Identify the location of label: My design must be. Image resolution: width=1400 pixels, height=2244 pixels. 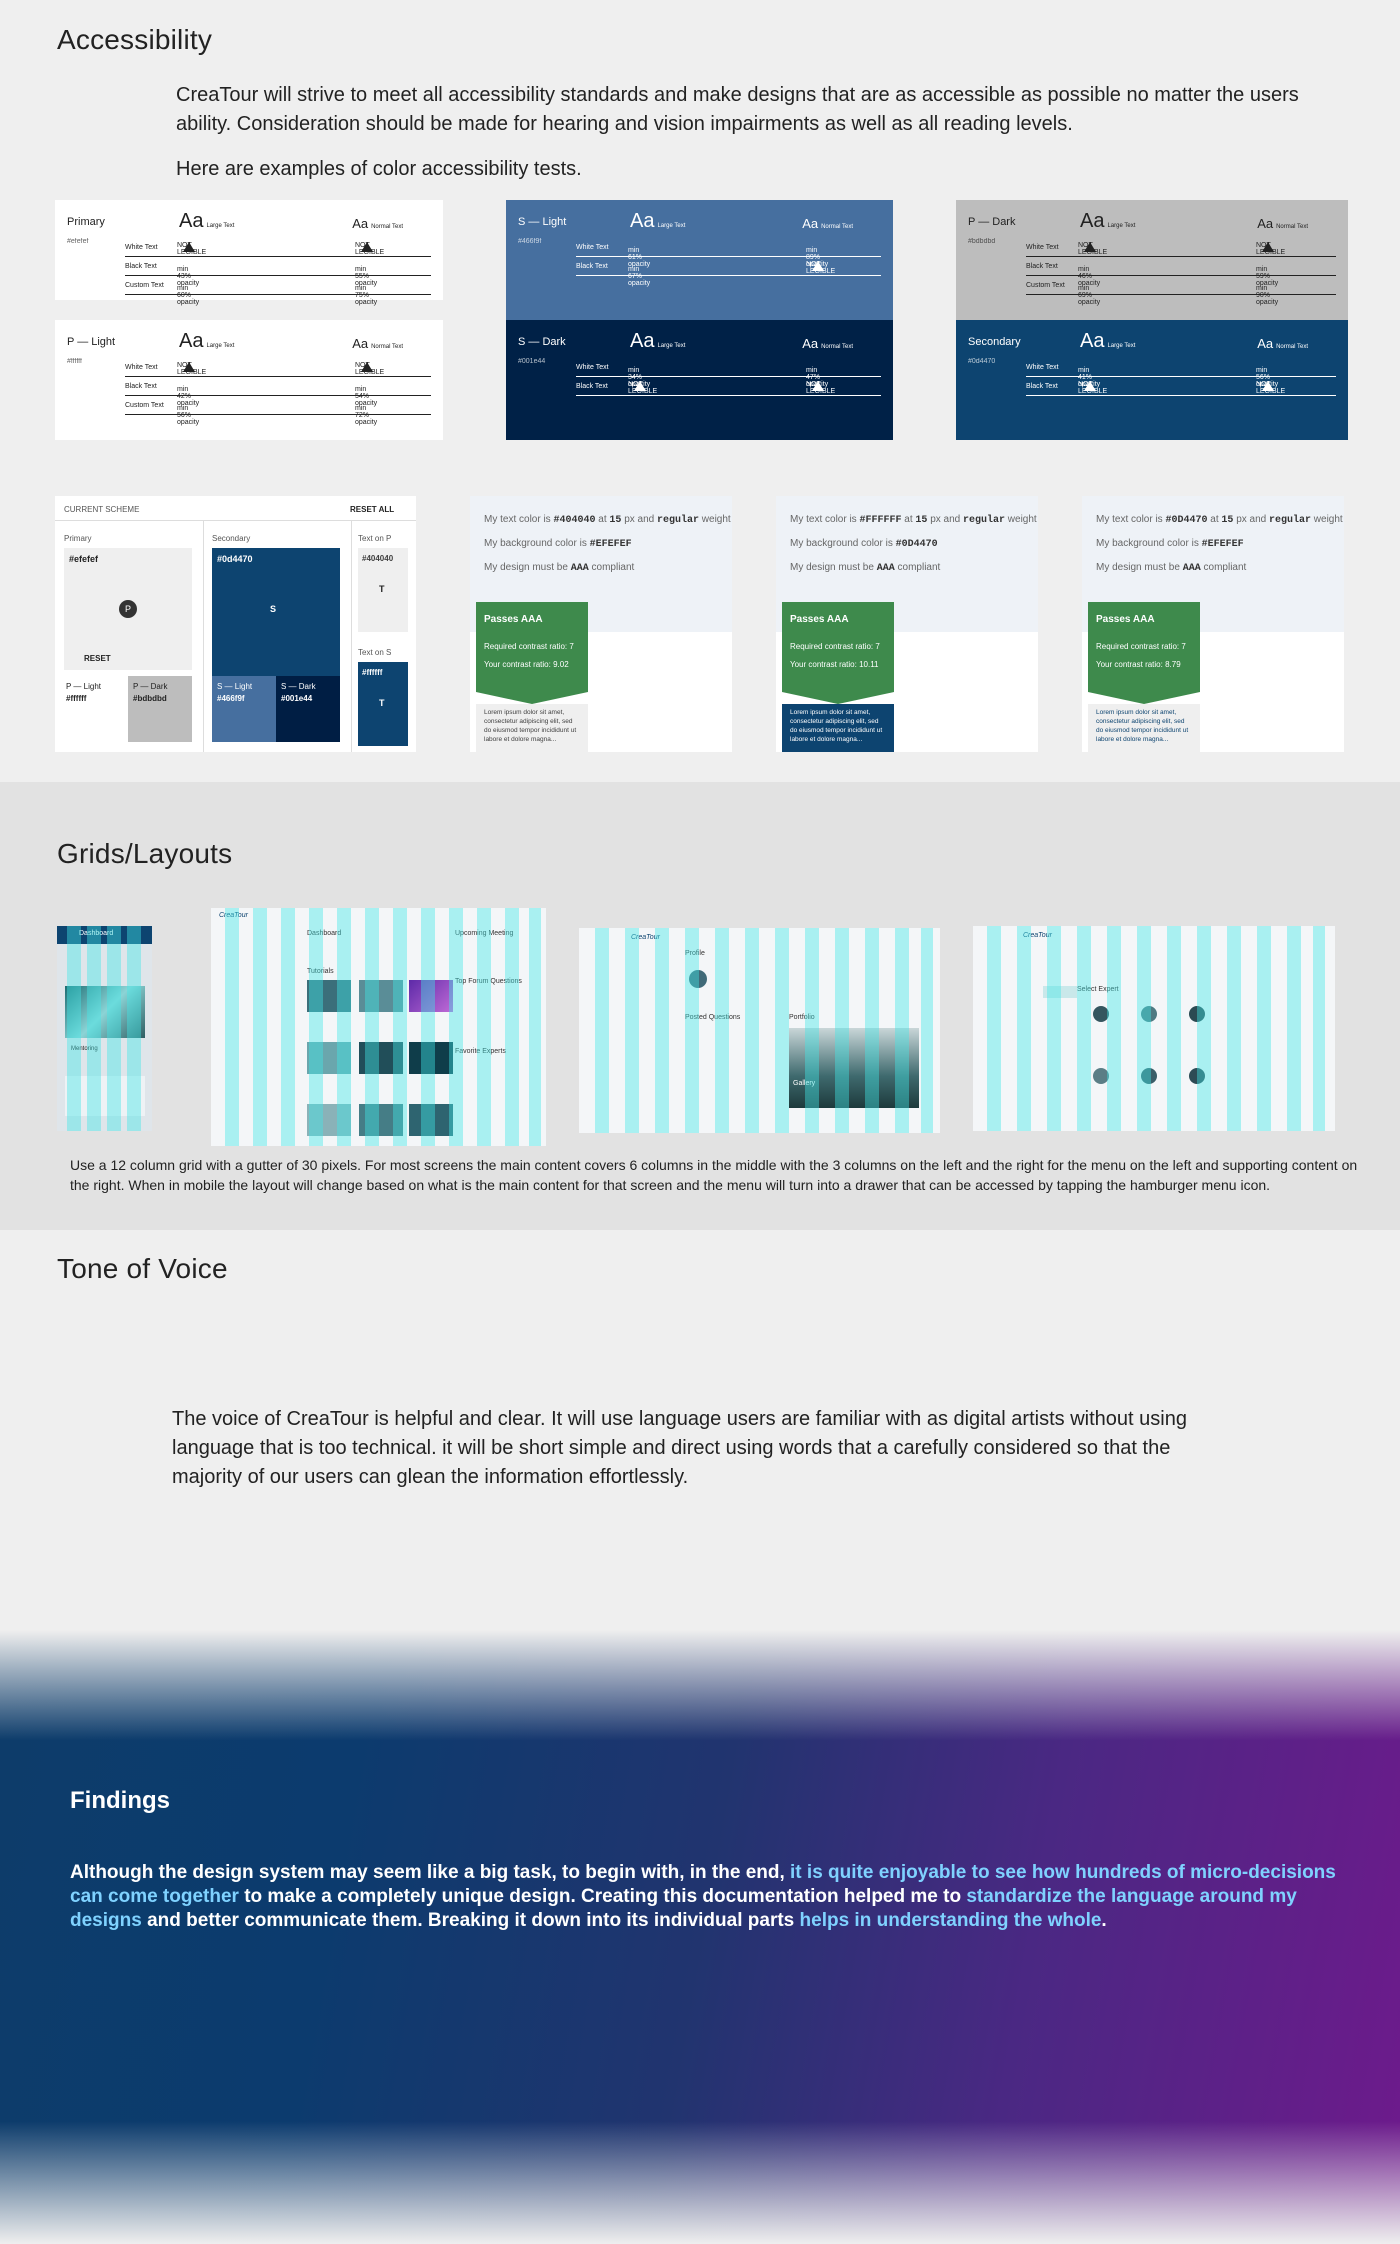
(832, 567).